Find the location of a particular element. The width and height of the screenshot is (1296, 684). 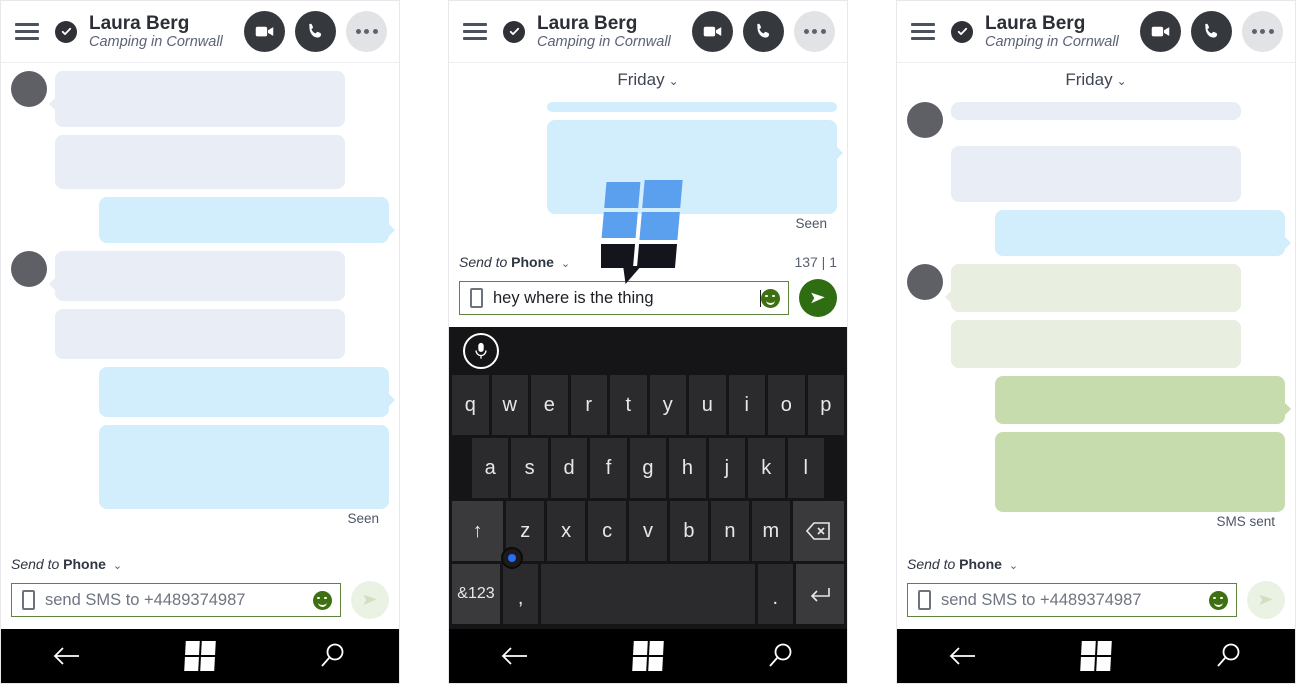

message-composer: Send to Phone ⌄ send SMS to +4489374987 is located at coordinates (200, 589).